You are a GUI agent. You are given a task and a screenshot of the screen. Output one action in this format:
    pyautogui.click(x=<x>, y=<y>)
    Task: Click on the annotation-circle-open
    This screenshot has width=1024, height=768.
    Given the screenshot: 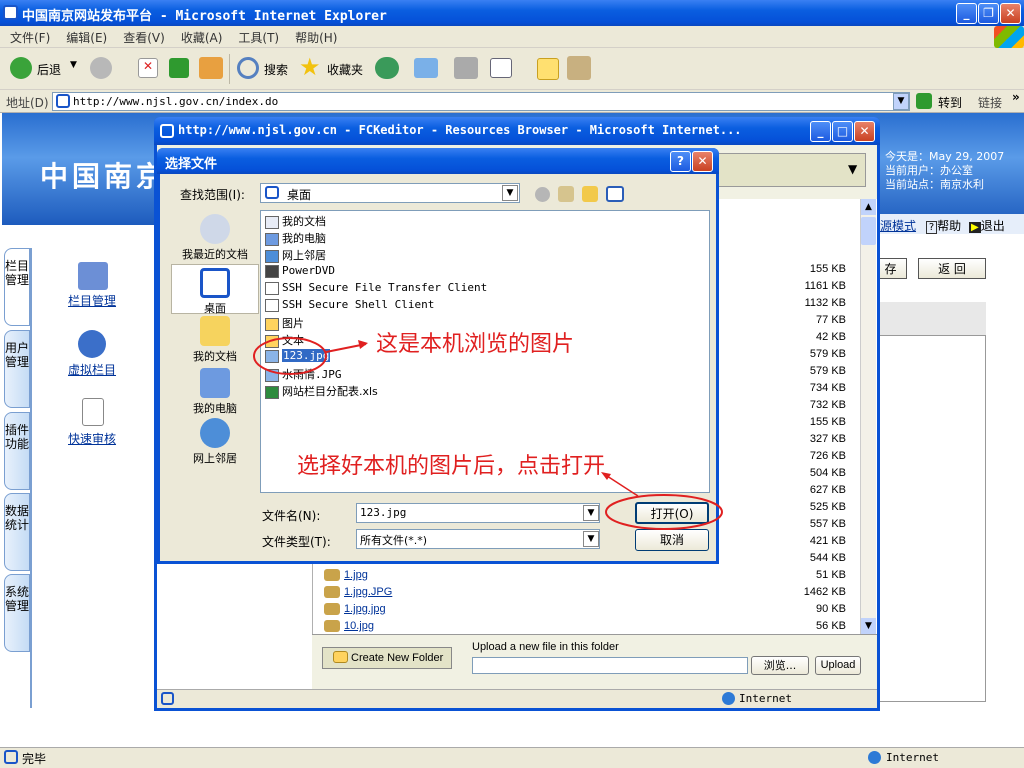 What is the action you would take?
    pyautogui.click(x=664, y=512)
    